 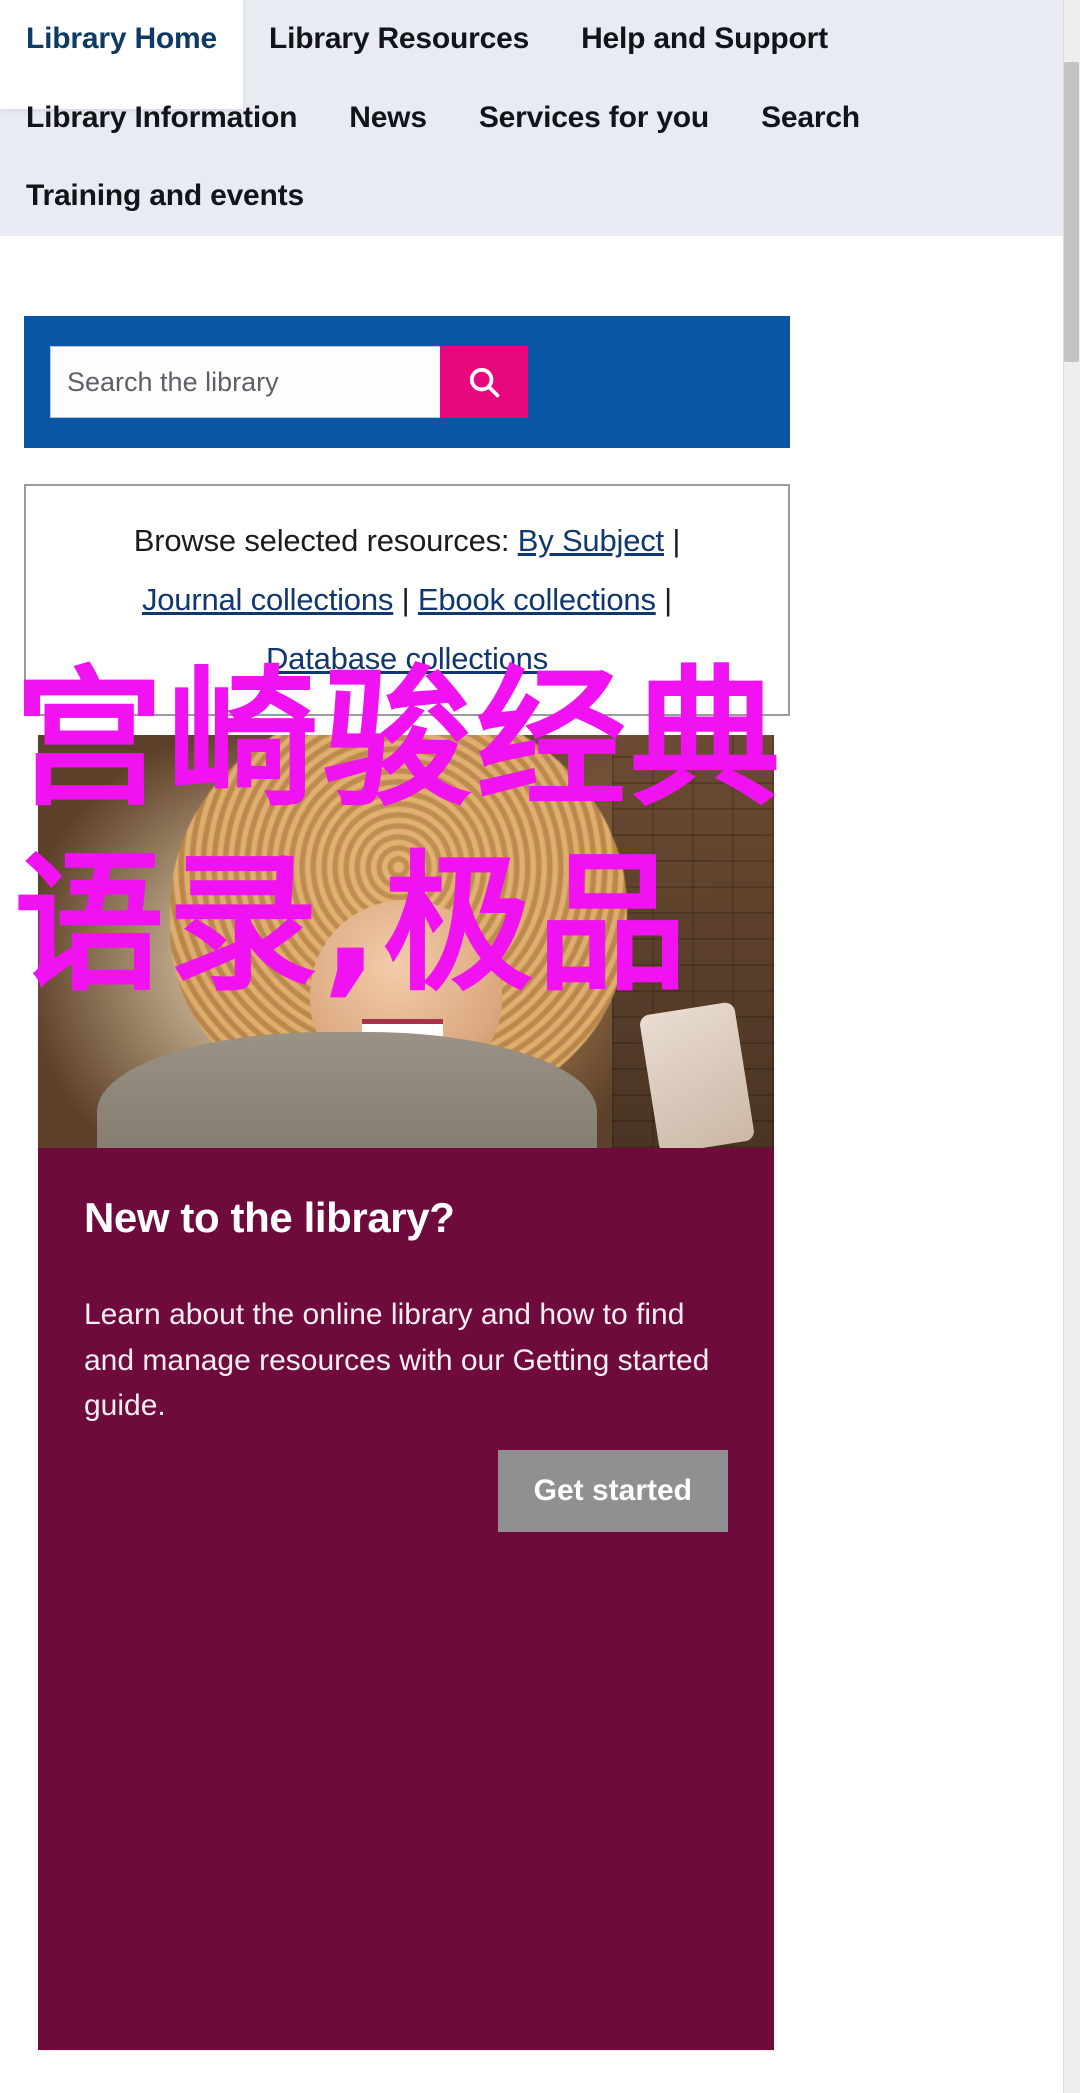 What do you see at coordinates (325, 540) in the screenshot?
I see `browse-prefix-label: Browse selected resources:` at bounding box center [325, 540].